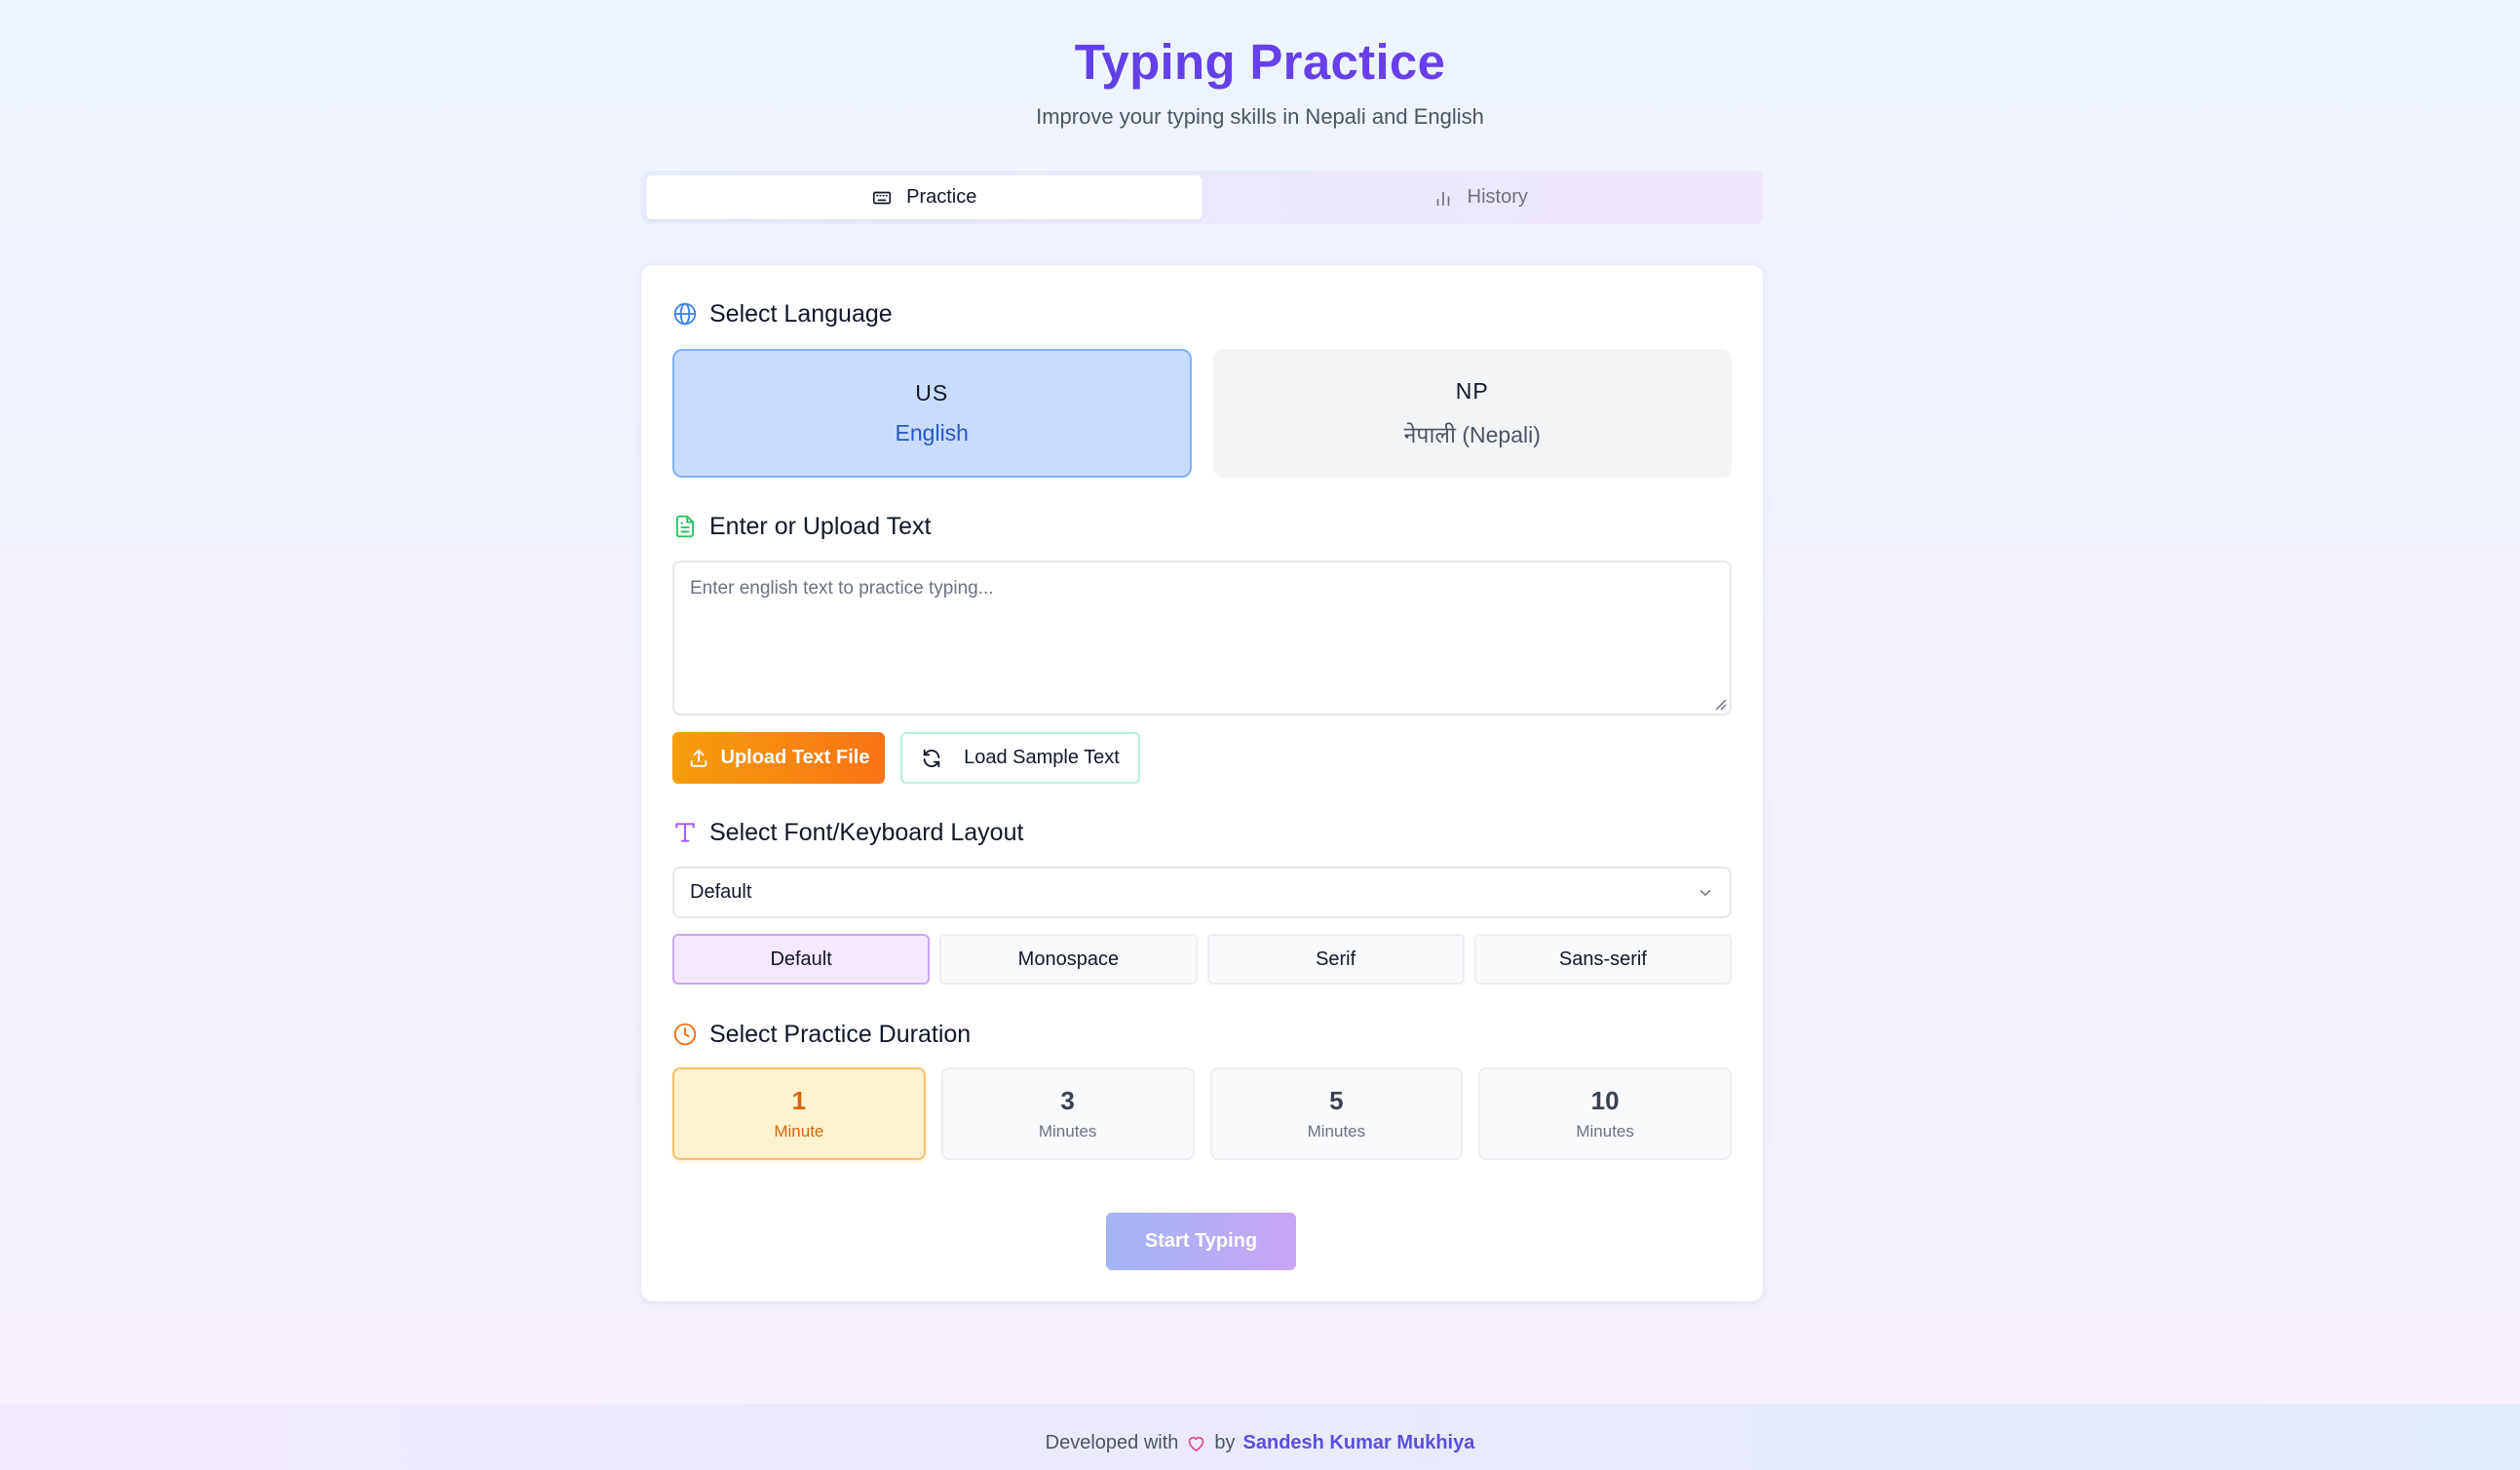 The height and width of the screenshot is (1470, 2520). What do you see at coordinates (1067, 1100) in the screenshot?
I see `duration-value: 3` at bounding box center [1067, 1100].